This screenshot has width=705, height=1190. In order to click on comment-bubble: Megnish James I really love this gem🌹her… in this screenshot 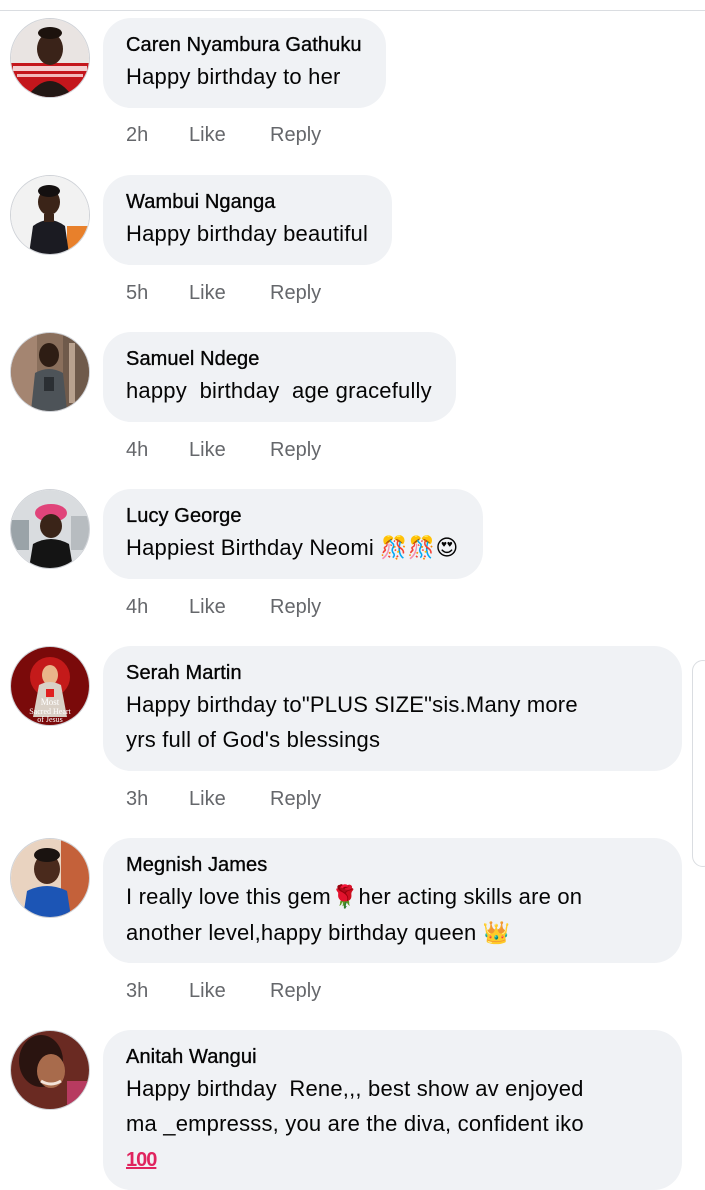, I will do `click(392, 900)`.